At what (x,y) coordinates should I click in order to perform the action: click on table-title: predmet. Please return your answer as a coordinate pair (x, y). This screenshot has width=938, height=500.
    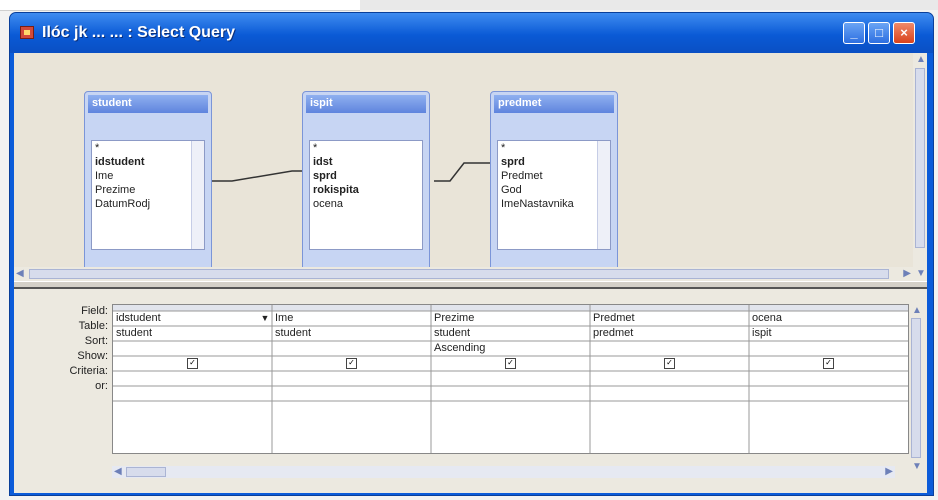
    Looking at the image, I should click on (554, 104).